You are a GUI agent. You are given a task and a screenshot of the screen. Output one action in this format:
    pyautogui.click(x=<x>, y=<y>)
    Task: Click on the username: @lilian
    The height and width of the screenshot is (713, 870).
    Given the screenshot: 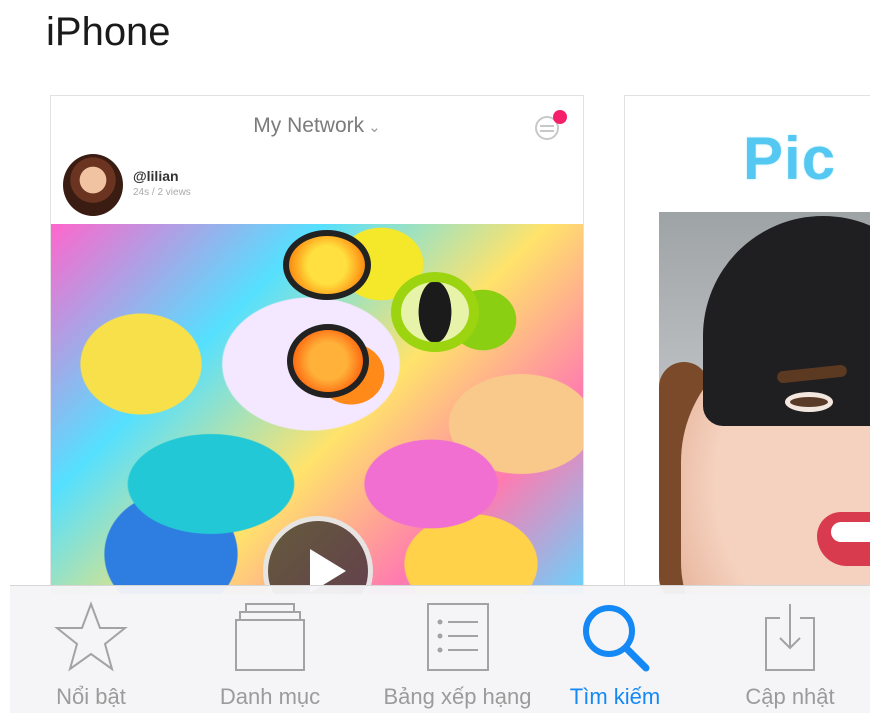 What is the action you would take?
    pyautogui.click(x=156, y=176)
    